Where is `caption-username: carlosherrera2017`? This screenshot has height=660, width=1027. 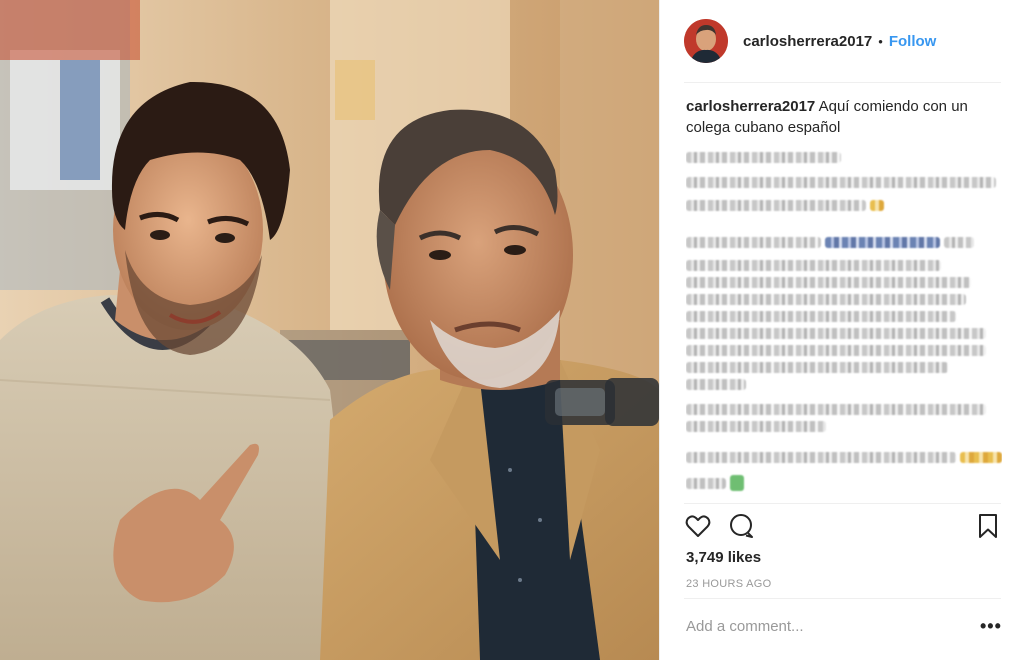
caption-username: carlosherrera2017 is located at coordinates (750, 106).